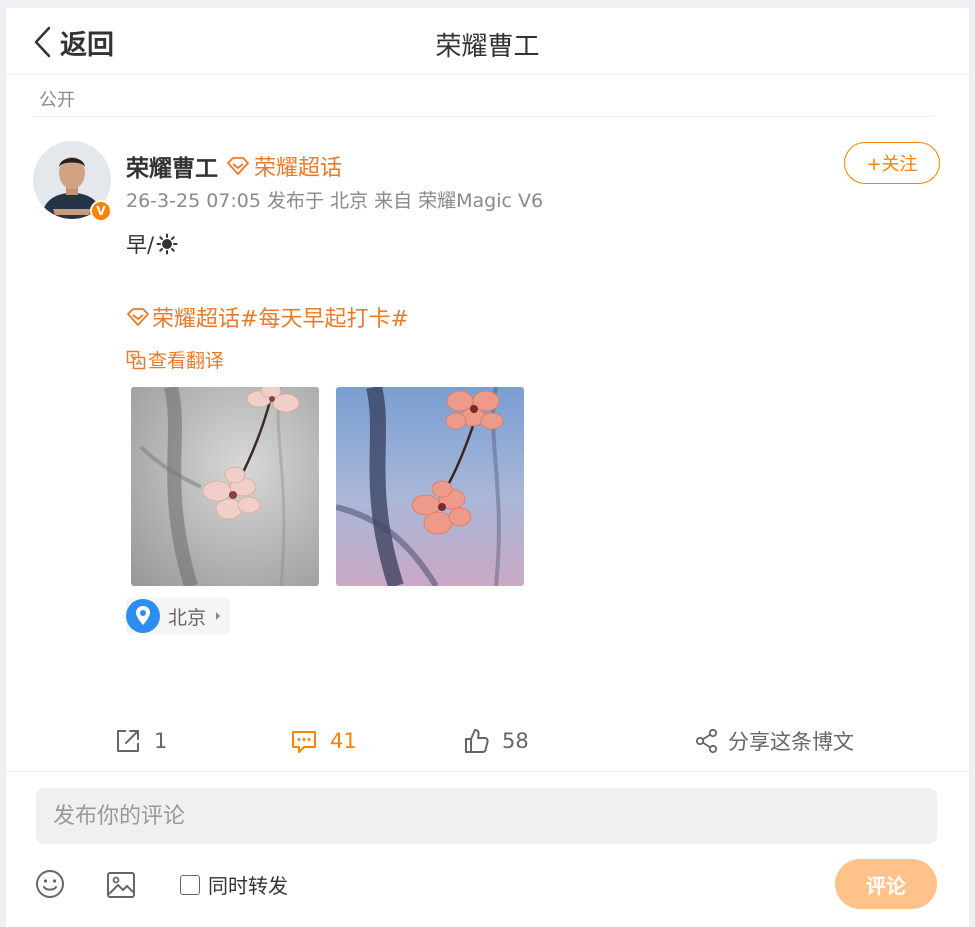 This screenshot has width=975, height=927. I want to click on repost-button: 1, so click(140, 741).